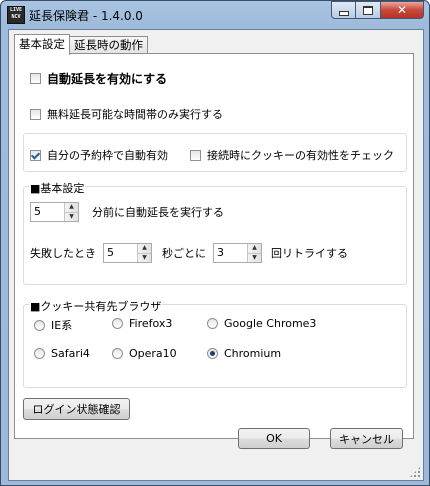  I want to click on browser-option-chrome3: Google Chrome3, so click(261, 323).